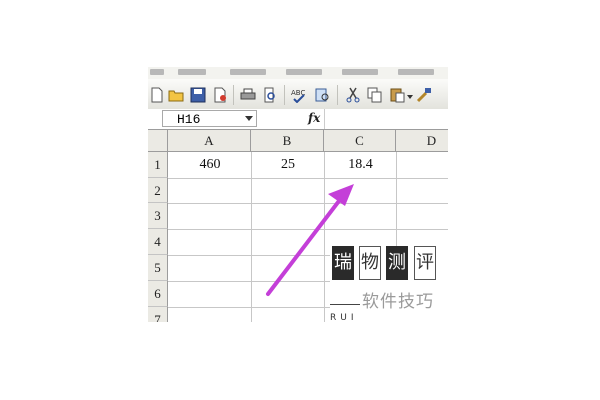  I want to click on column-header: A, so click(209, 141).